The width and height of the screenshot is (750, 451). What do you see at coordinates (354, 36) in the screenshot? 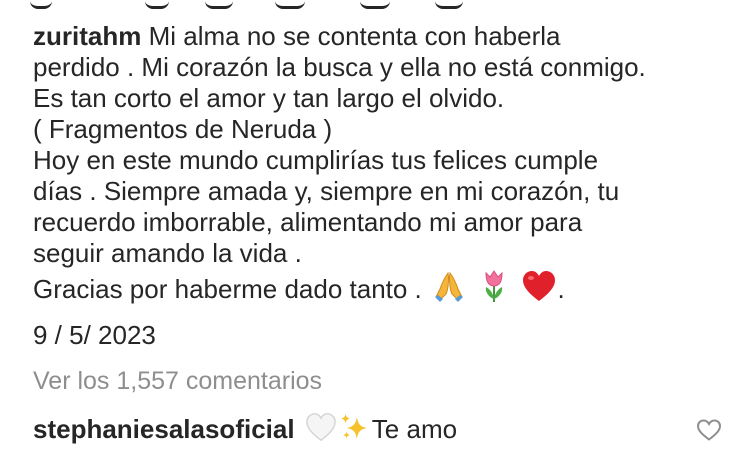
I see `caption-text-line: Mi alma no se contenta con haberla` at bounding box center [354, 36].